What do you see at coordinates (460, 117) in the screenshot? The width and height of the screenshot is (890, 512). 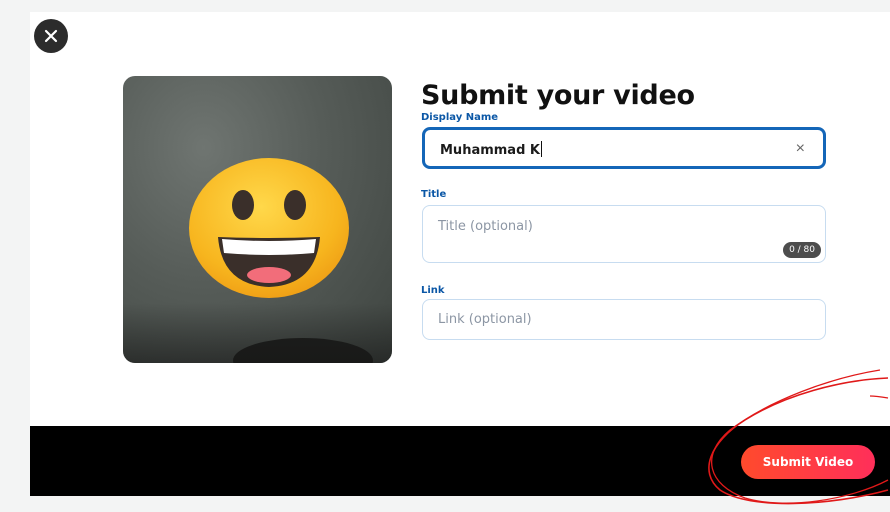 I see `display-name-label: Display Name` at bounding box center [460, 117].